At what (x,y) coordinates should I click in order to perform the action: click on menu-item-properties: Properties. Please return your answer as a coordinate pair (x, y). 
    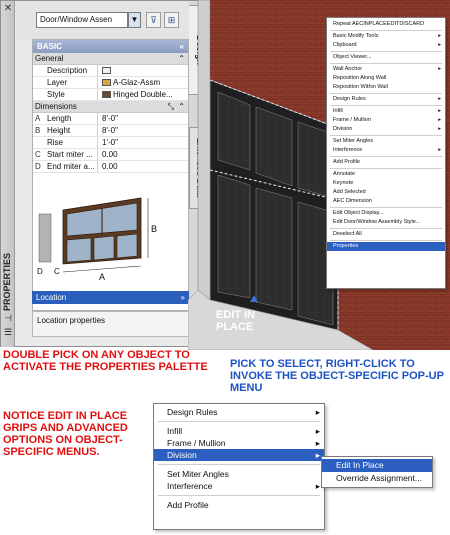
    Looking at the image, I should click on (386, 246).